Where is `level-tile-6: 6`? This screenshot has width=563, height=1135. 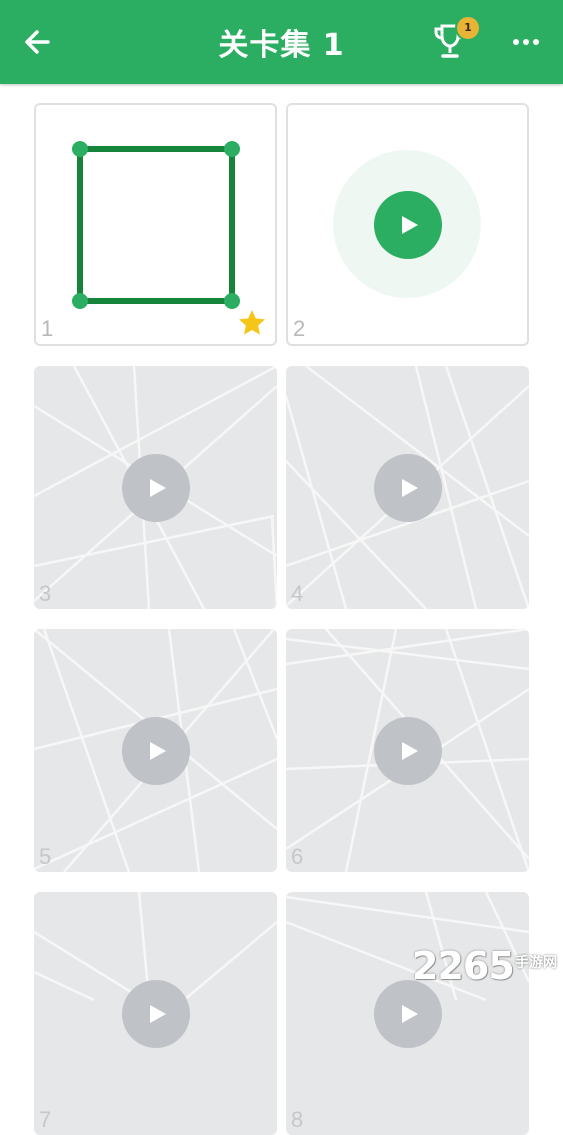 level-tile-6: 6 is located at coordinates (407, 750).